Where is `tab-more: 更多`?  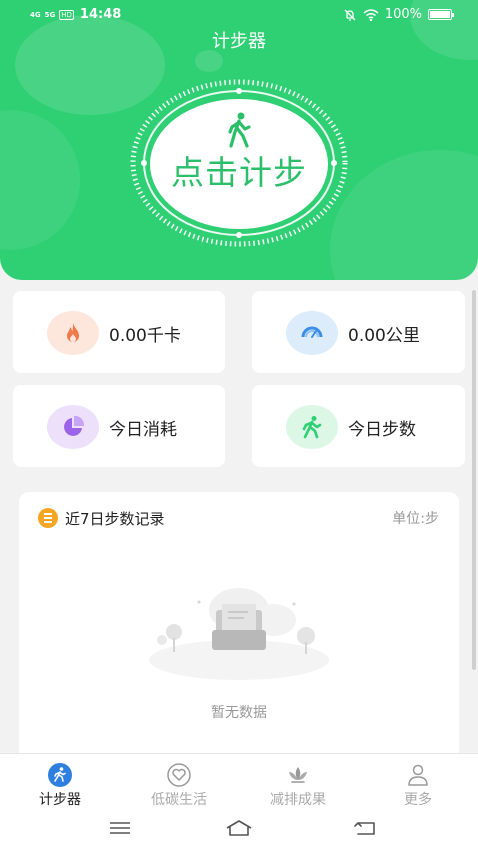
tab-more: 更多 is located at coordinates (418, 782).